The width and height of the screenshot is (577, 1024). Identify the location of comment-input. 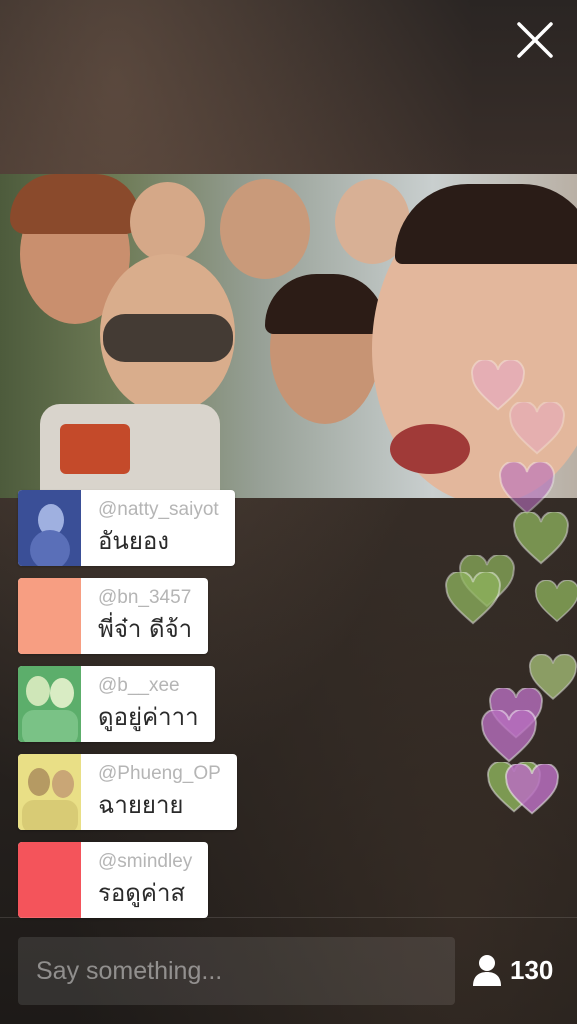
(236, 971).